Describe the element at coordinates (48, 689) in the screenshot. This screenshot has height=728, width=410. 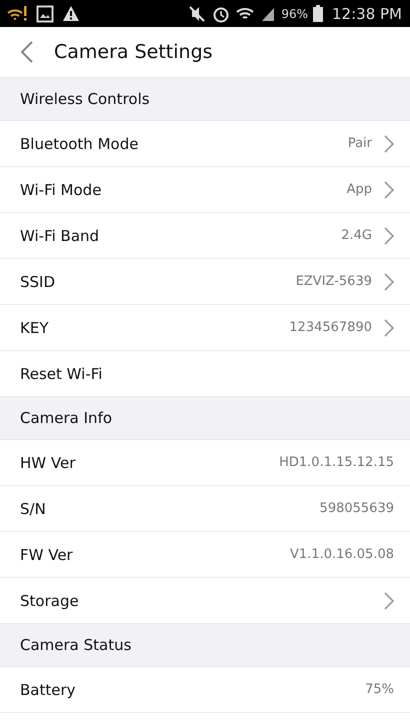
I see `row-label: Battery` at that location.